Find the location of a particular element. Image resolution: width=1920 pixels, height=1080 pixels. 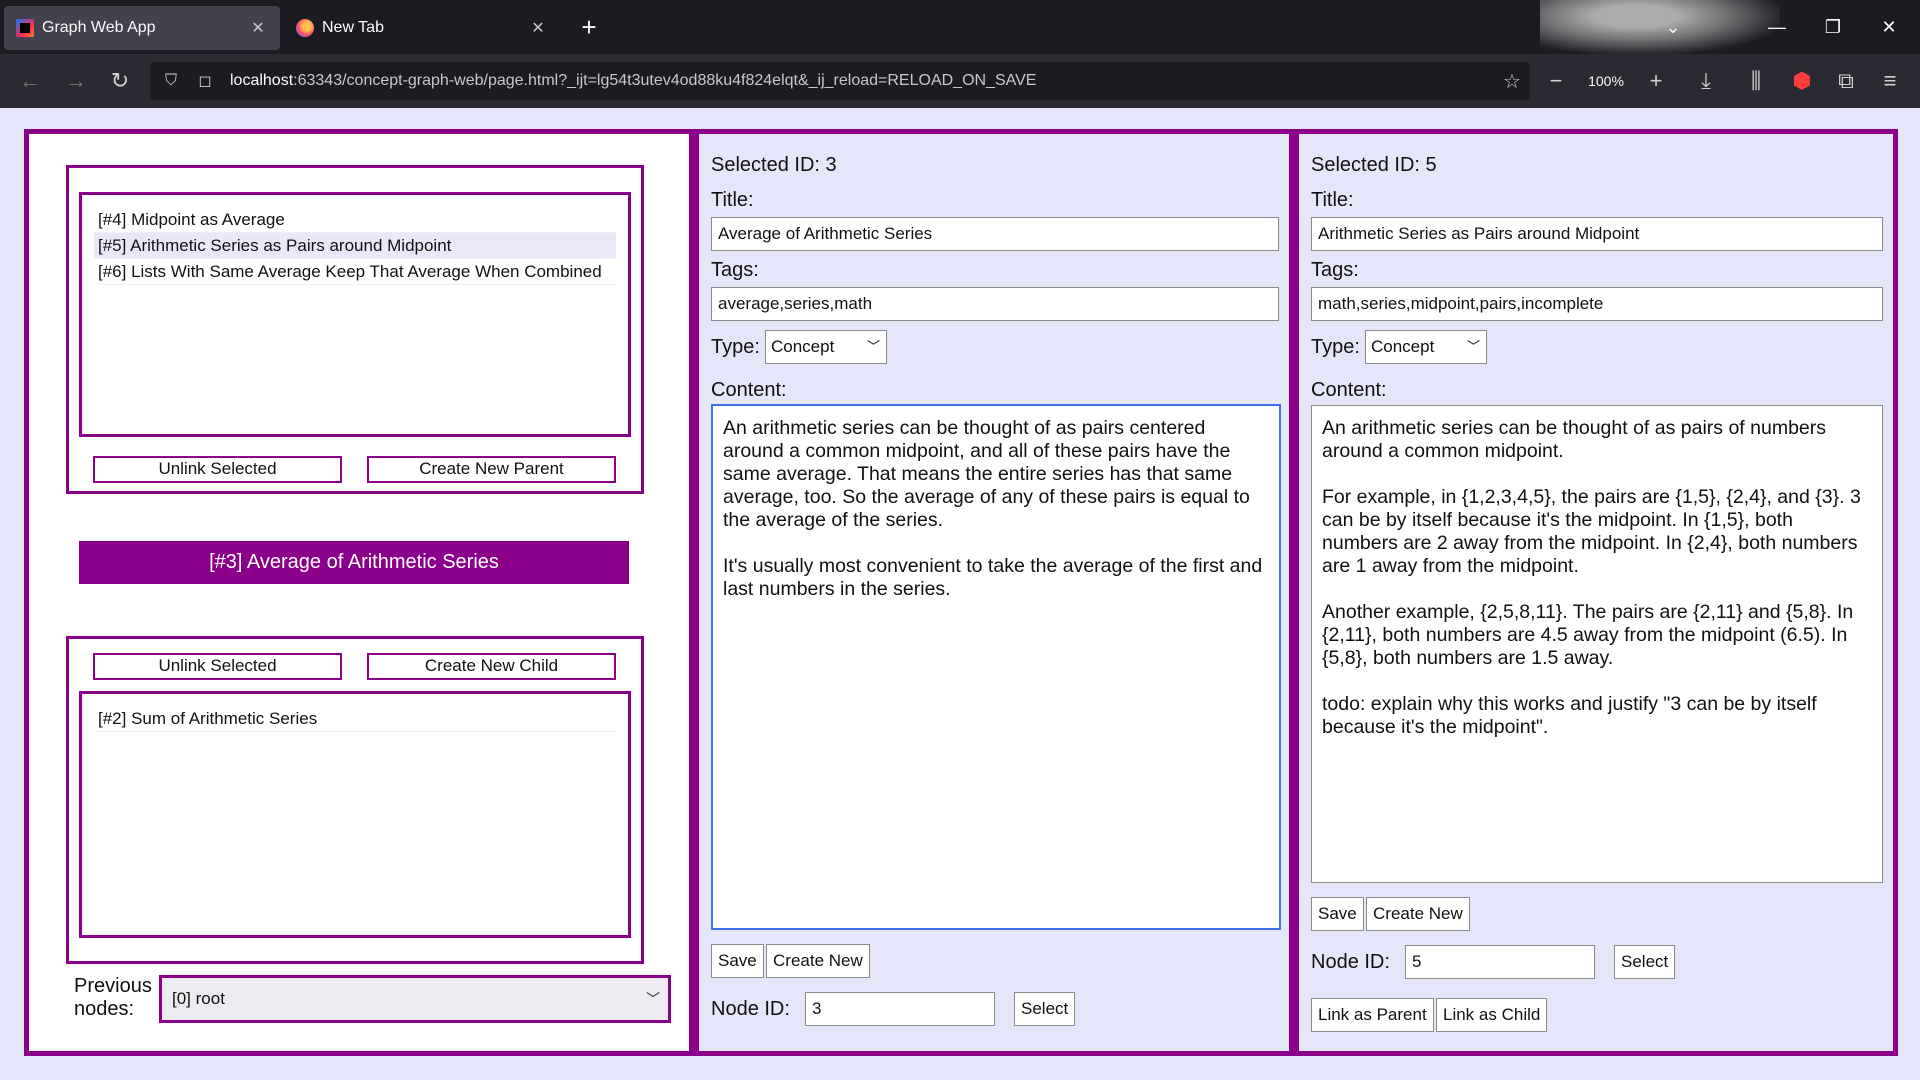

title-input: Average of Arithmetic Series is located at coordinates (995, 234).